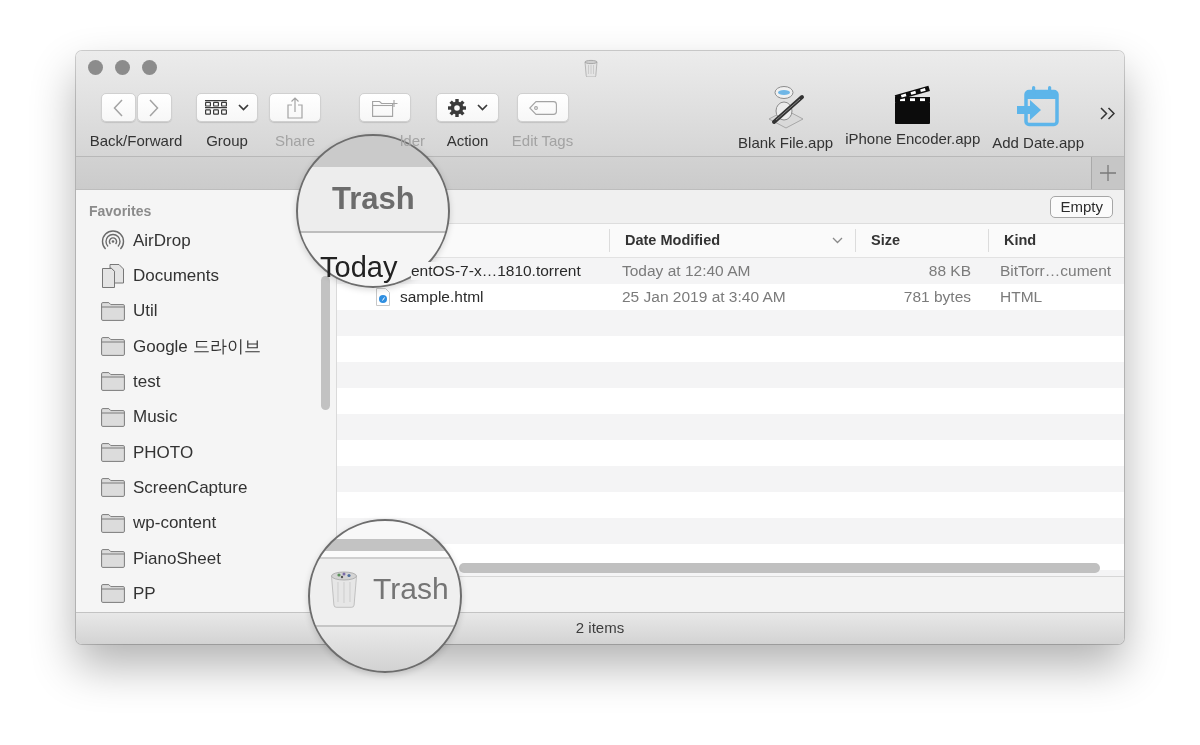  Describe the element at coordinates (704, 297) in the screenshot. I see `modified-date: 25 Jan 2019 at 3:40 AM` at that location.